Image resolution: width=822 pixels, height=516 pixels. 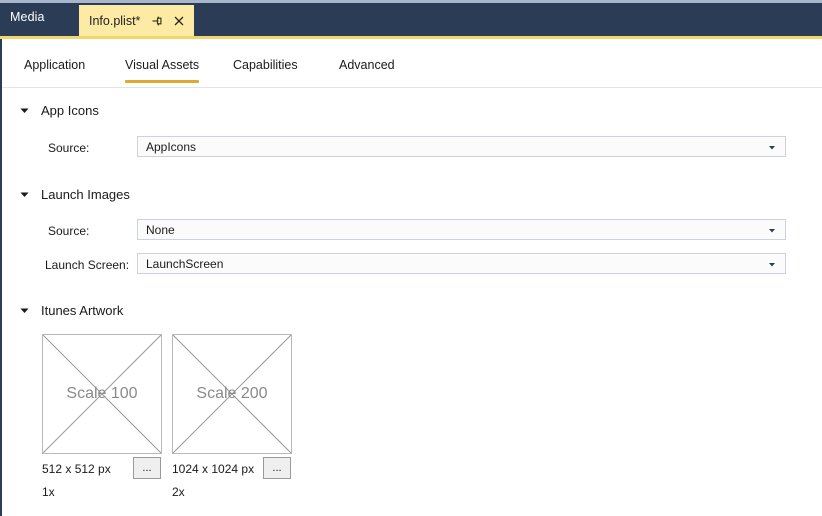 What do you see at coordinates (85, 194) in the screenshot?
I see `section-title-launch-images: Launch Images` at bounding box center [85, 194].